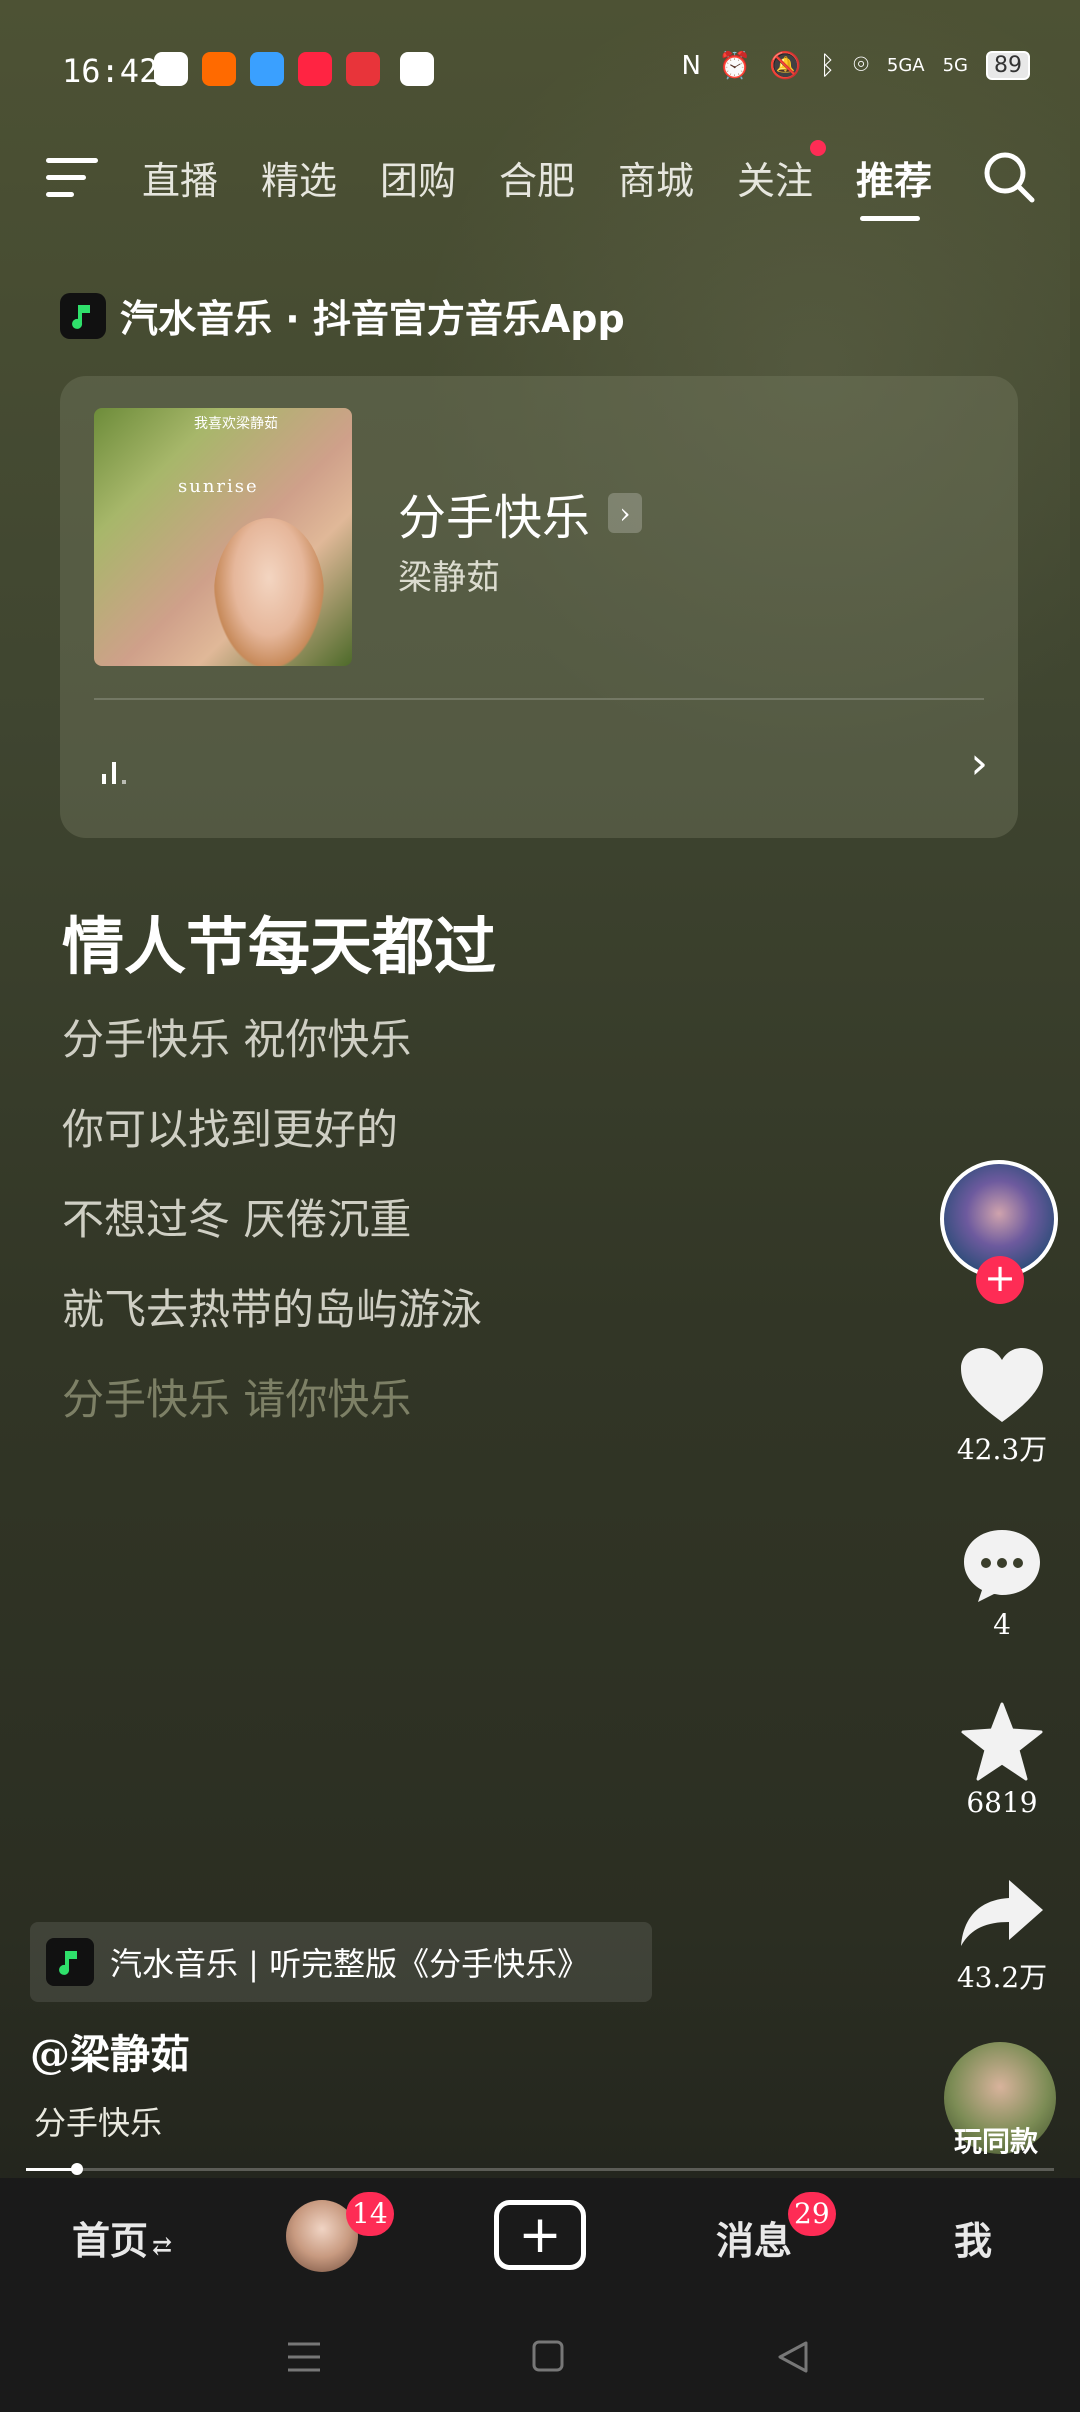 The height and width of the screenshot is (2412, 1080). Describe the element at coordinates (677, 177) in the screenshot. I see `tab-mall: 商城` at that location.